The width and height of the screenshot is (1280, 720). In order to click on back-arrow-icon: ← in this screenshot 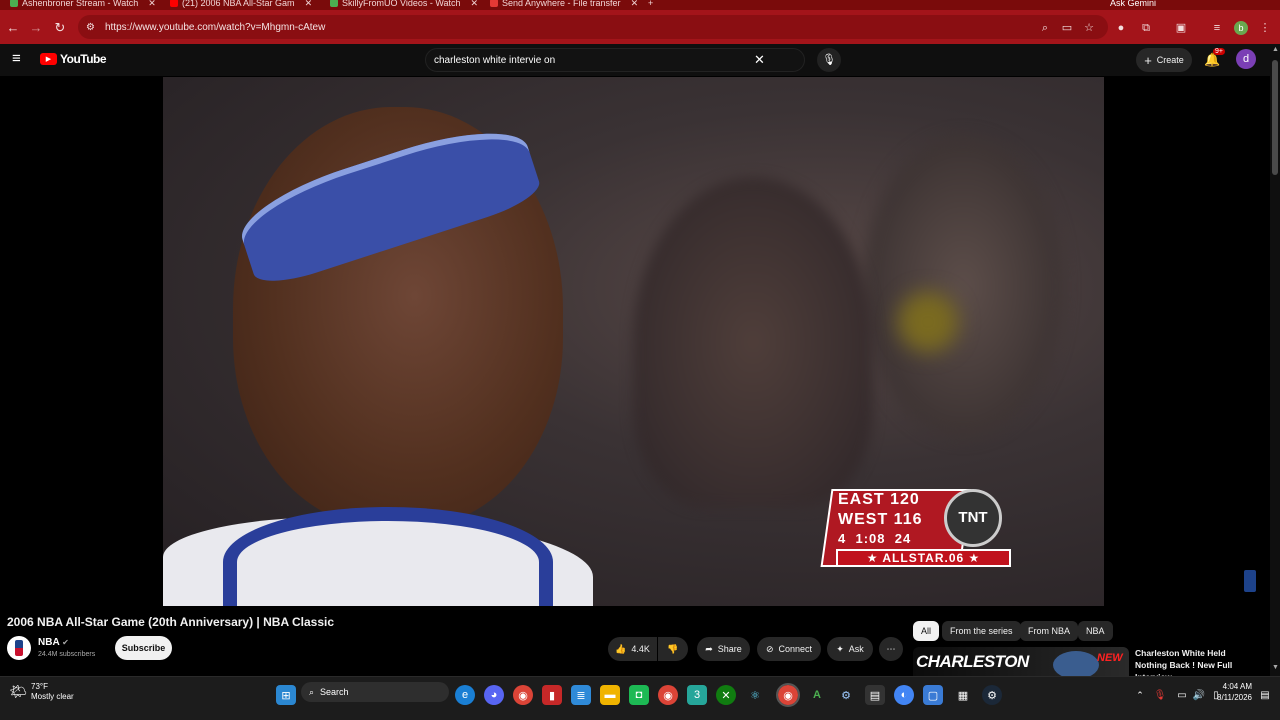, I will do `click(13, 28)`.